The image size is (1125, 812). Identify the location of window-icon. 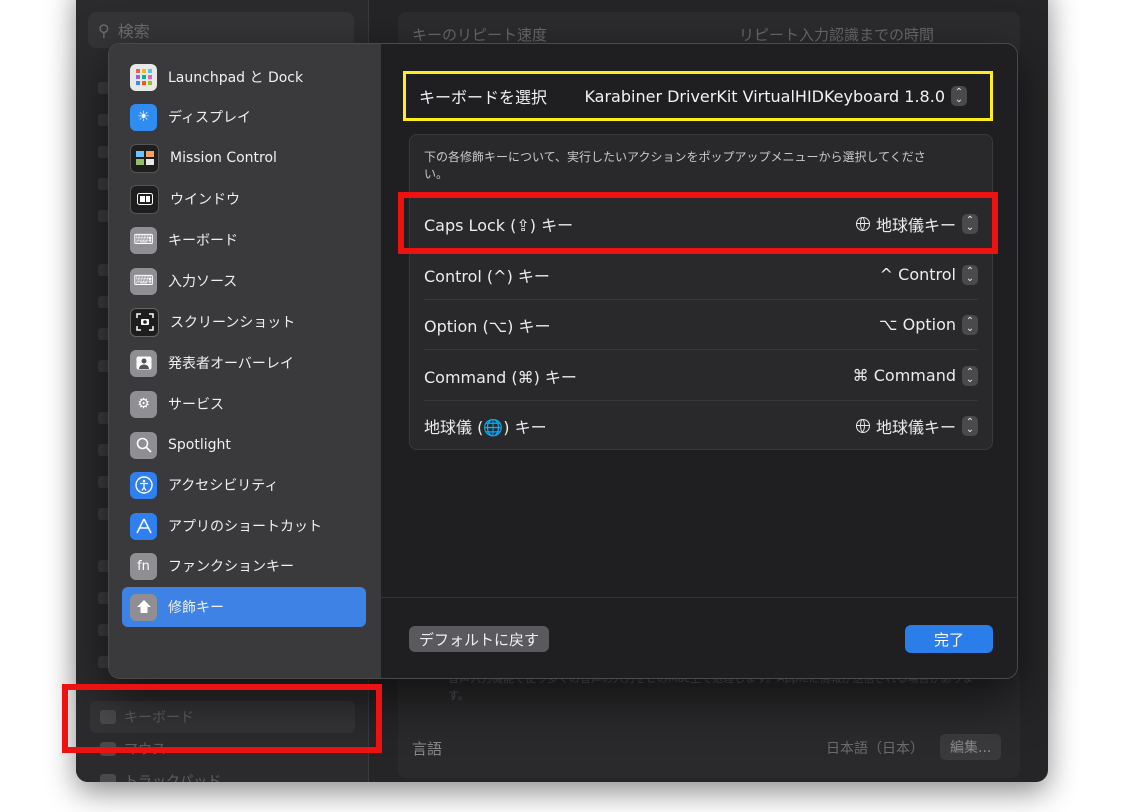
(144, 199).